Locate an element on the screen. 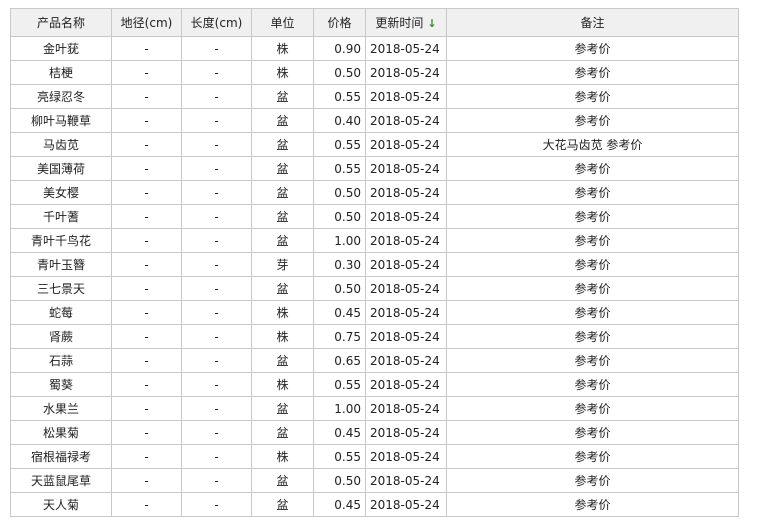 The height and width of the screenshot is (524, 760). cell-name: 柳叶马鞭草 is located at coordinates (61, 120).